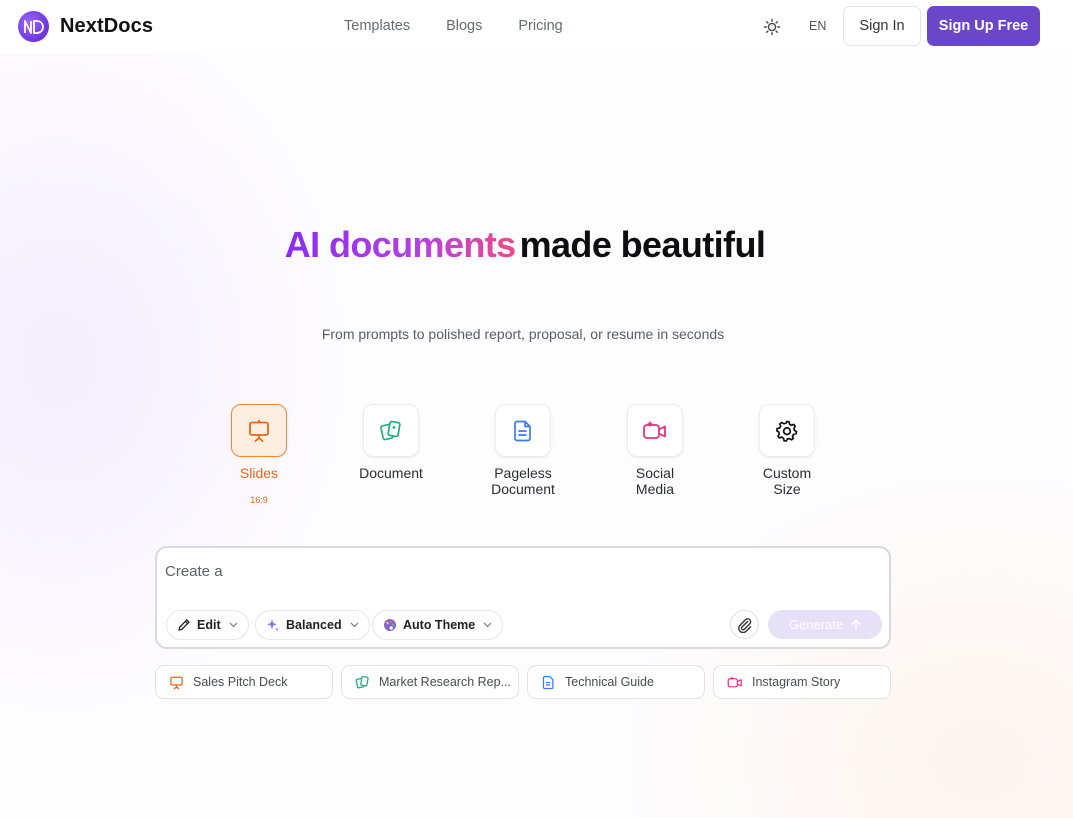 The image size is (1073, 818). I want to click on format-label-line-1: Custom, so click(787, 473).